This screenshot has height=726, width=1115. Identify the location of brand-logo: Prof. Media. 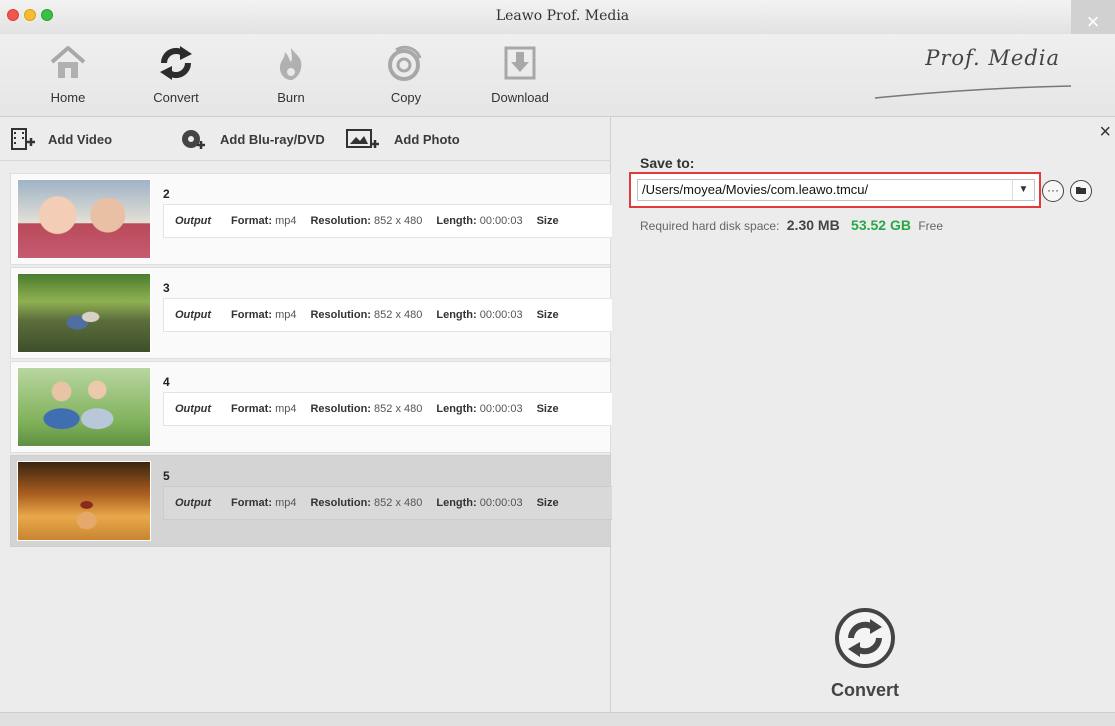
(992, 58).